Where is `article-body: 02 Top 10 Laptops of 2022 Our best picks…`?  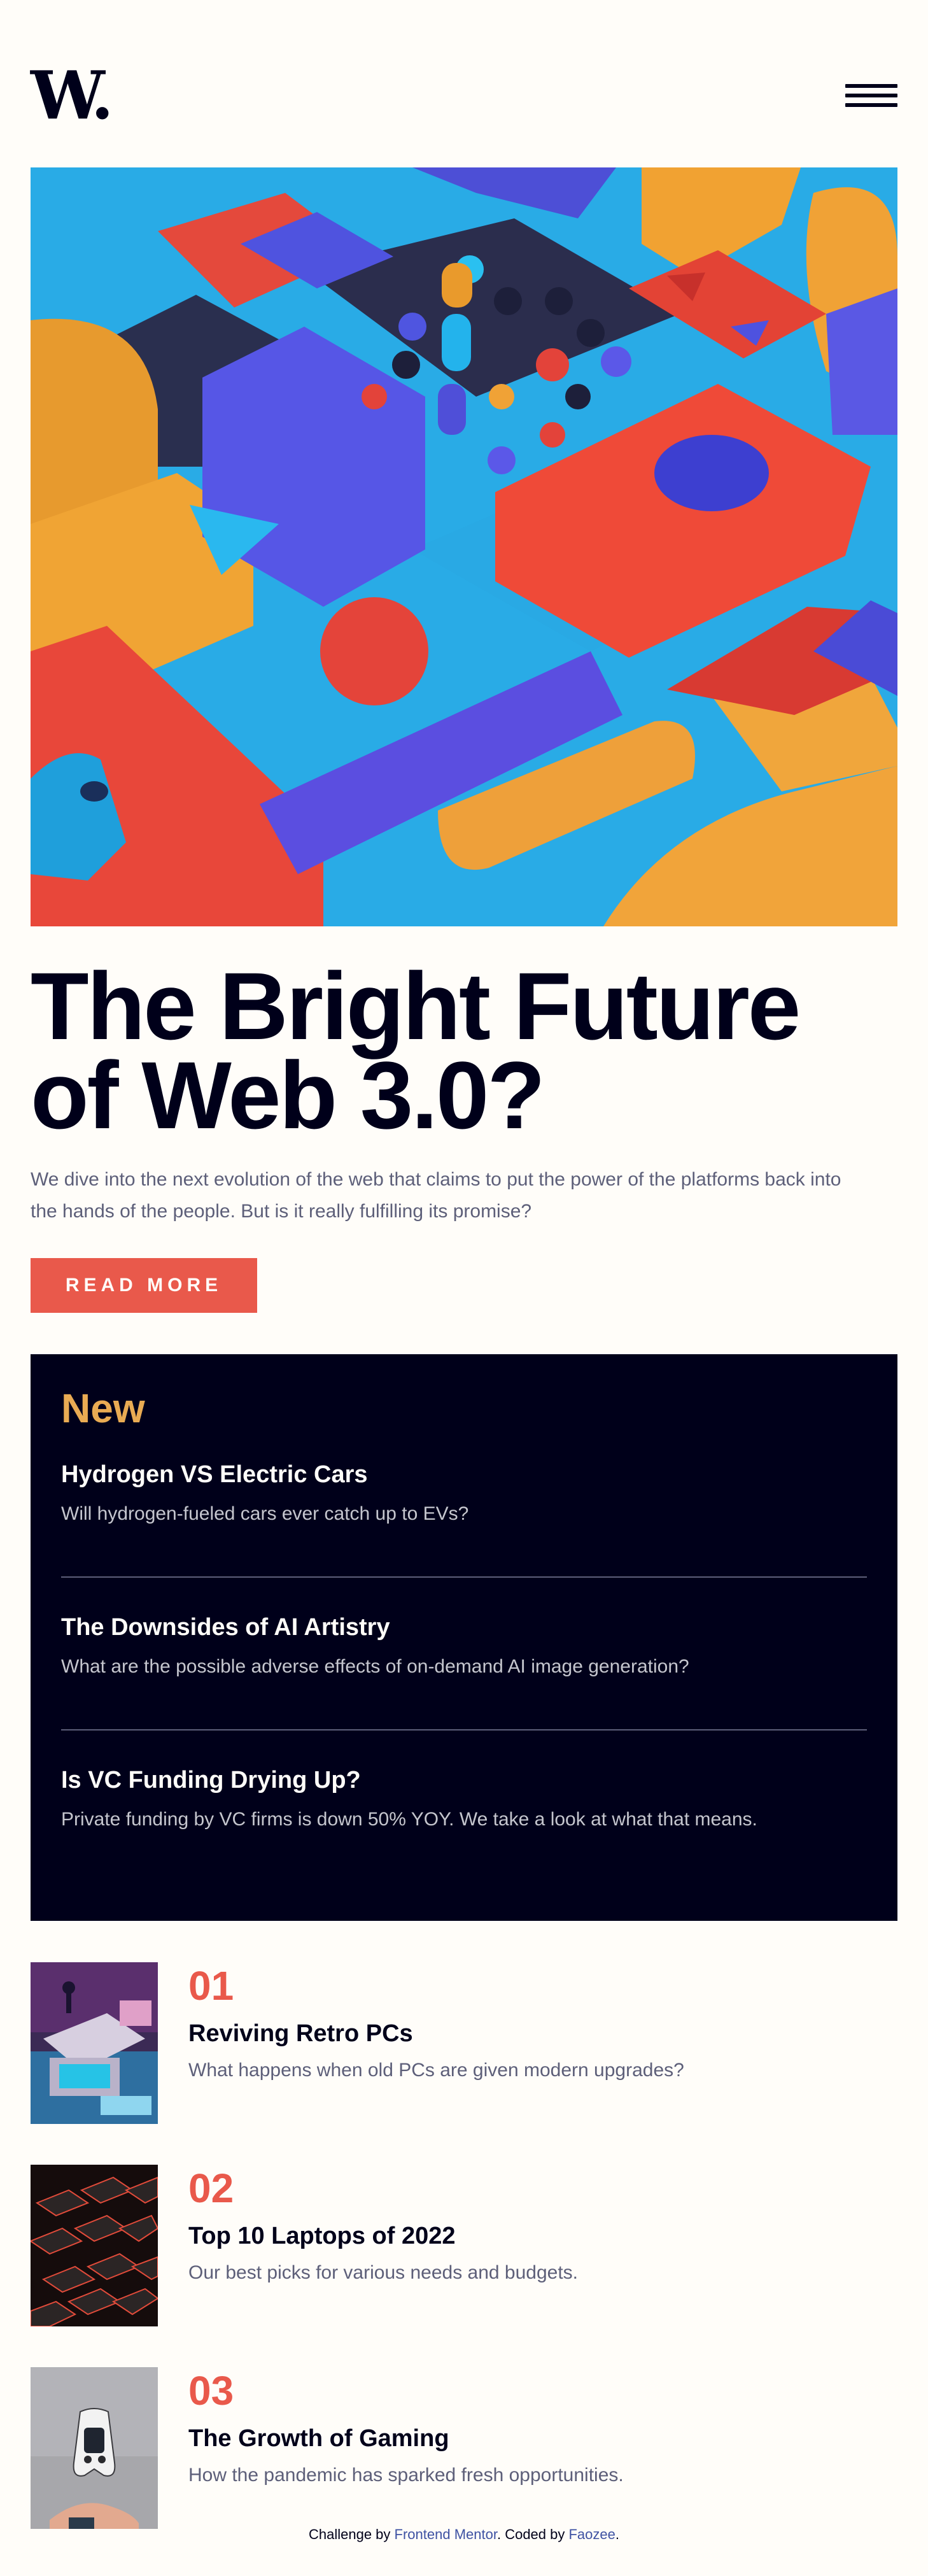
article-body: 02 Top 10 Laptops of 2022 Our best picks… is located at coordinates (538, 2226).